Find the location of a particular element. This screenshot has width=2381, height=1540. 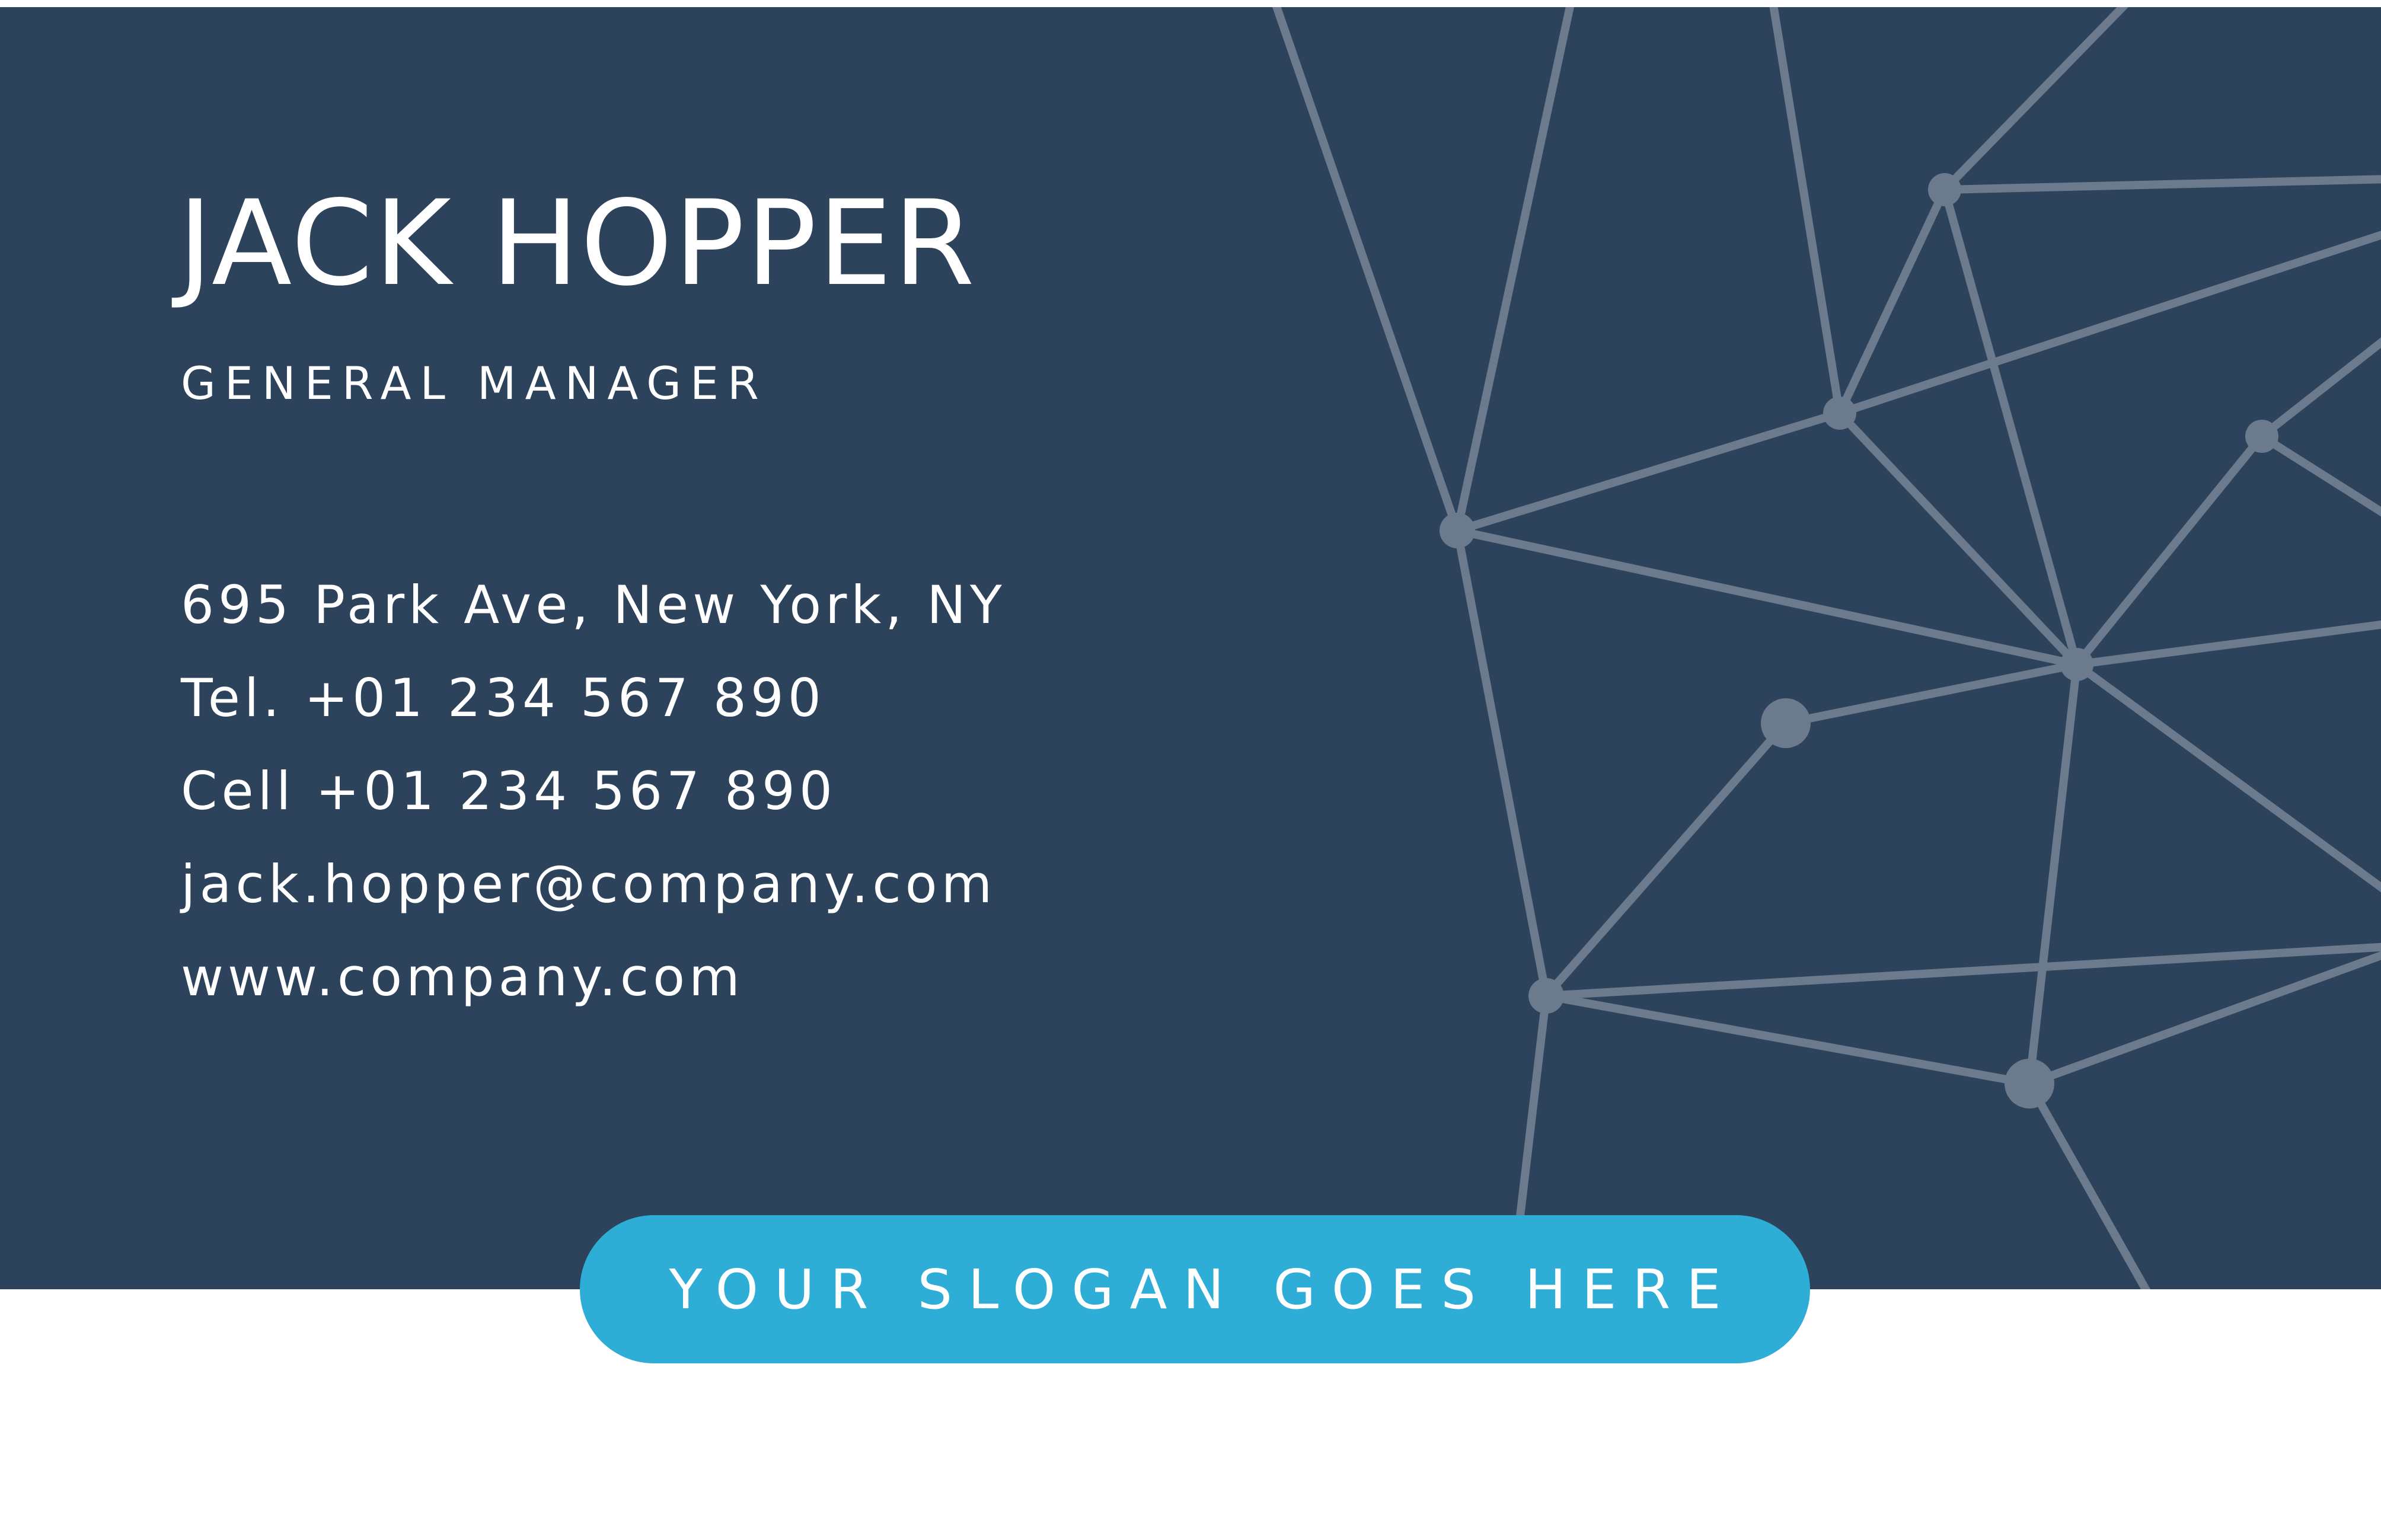

job-title: GENERAL MANAGER is located at coordinates (474, 383).